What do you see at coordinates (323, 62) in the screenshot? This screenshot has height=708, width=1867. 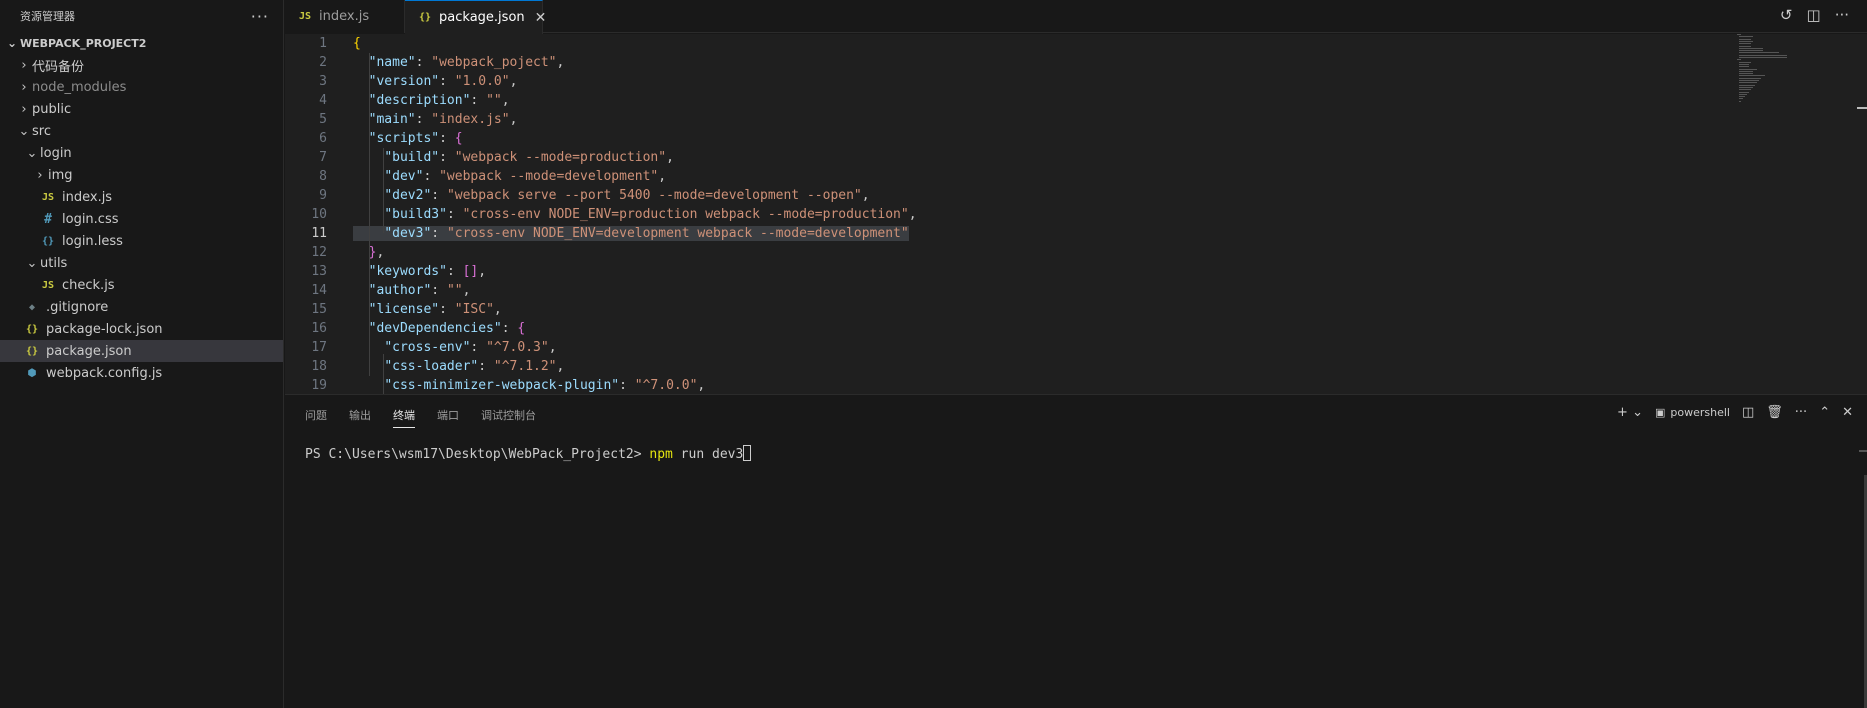 I see `line-number: 2` at bounding box center [323, 62].